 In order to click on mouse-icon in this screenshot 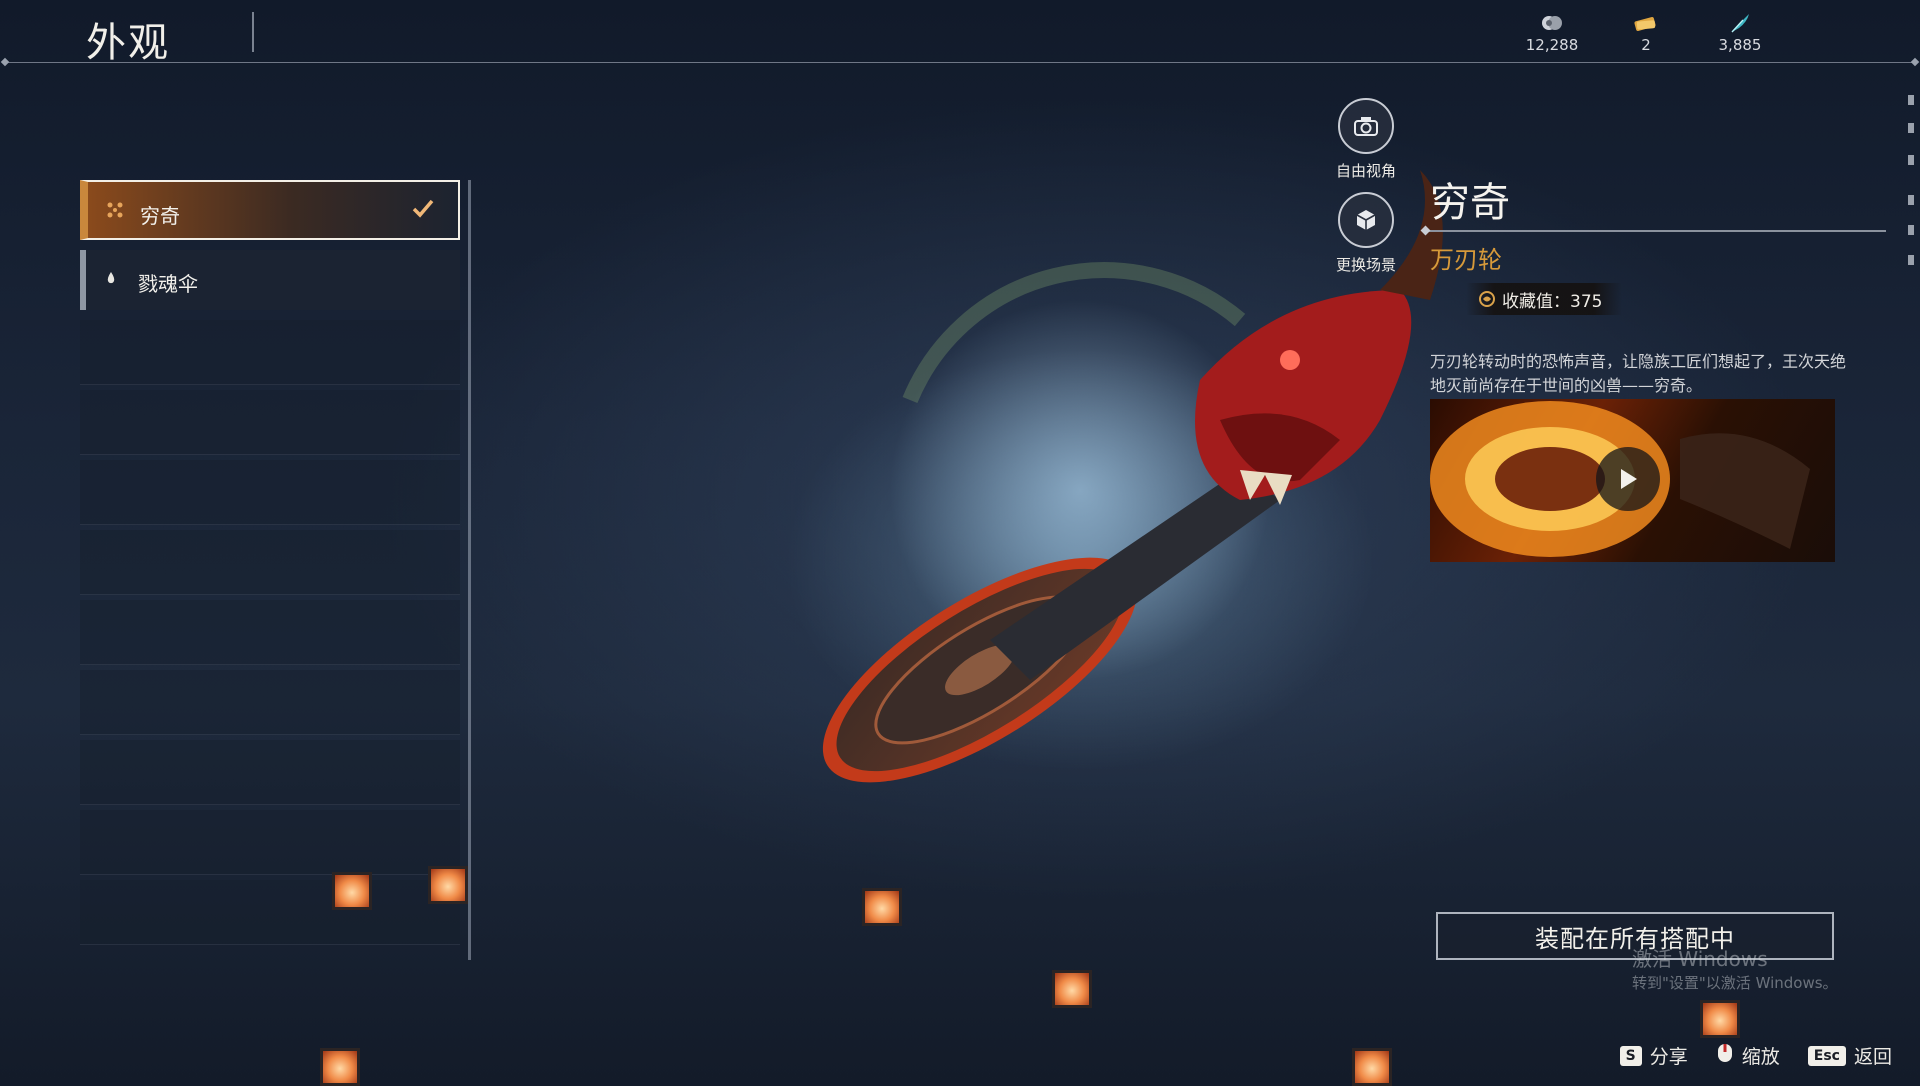, I will do `click(1725, 1055)`.